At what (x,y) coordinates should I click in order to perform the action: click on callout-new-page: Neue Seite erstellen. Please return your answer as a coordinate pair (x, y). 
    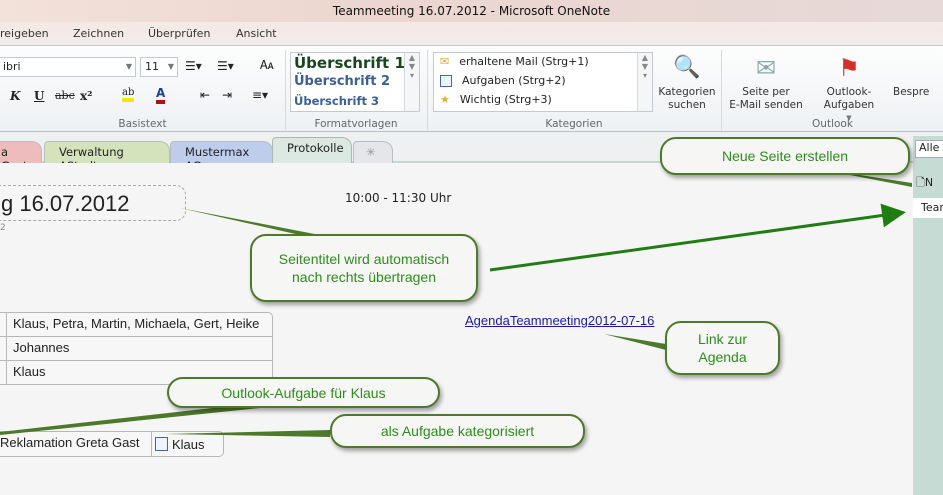
    Looking at the image, I should click on (785, 156).